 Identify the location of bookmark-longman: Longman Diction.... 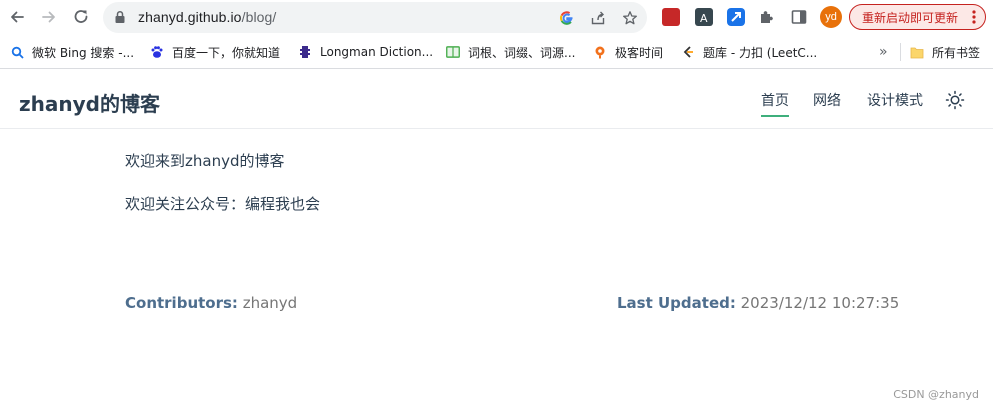
(365, 52).